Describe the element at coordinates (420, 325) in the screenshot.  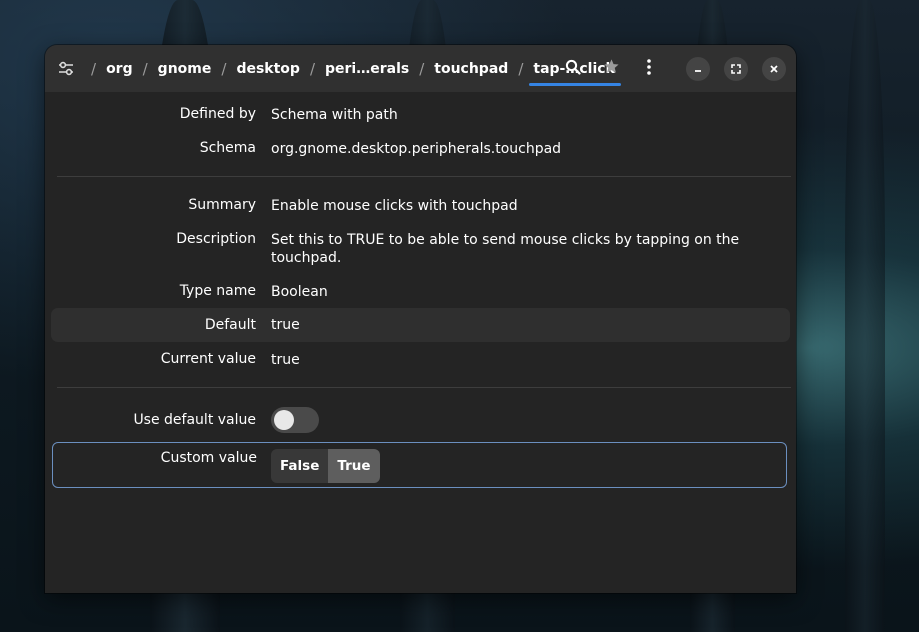
I see `default-row: Default true` at that location.